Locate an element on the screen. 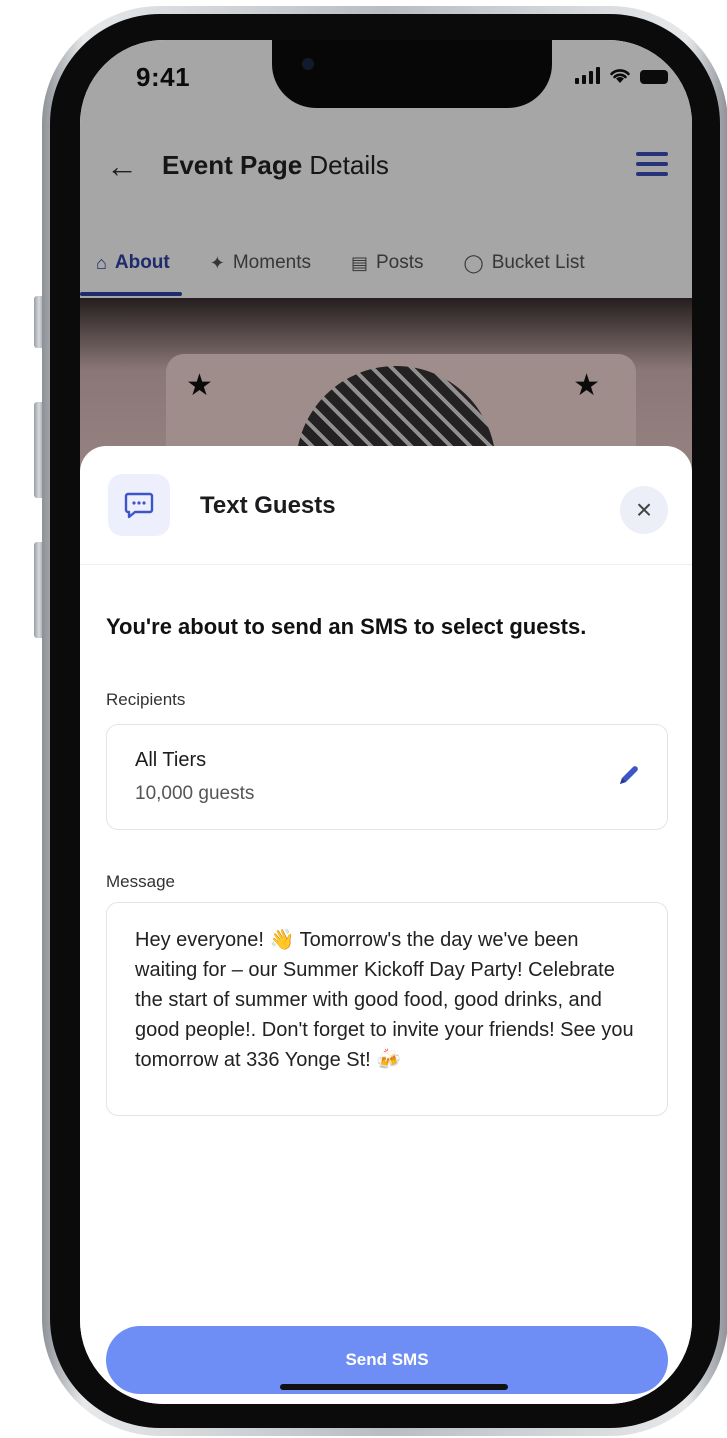 This screenshot has height=1438, width=727. message-label: Message is located at coordinates (140, 881).